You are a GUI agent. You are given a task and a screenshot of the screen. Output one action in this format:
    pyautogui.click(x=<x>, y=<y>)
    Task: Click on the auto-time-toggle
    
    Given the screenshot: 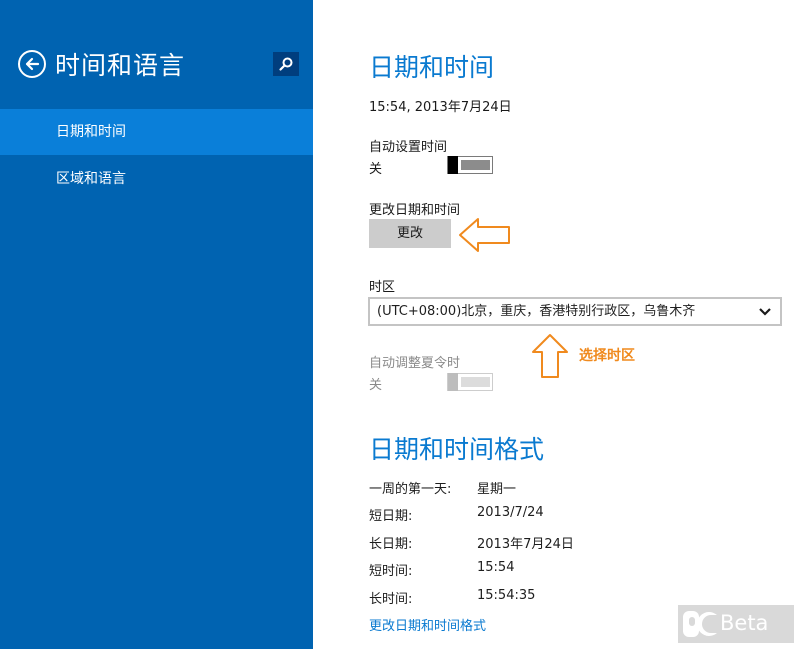 What is the action you would take?
    pyautogui.click(x=470, y=165)
    